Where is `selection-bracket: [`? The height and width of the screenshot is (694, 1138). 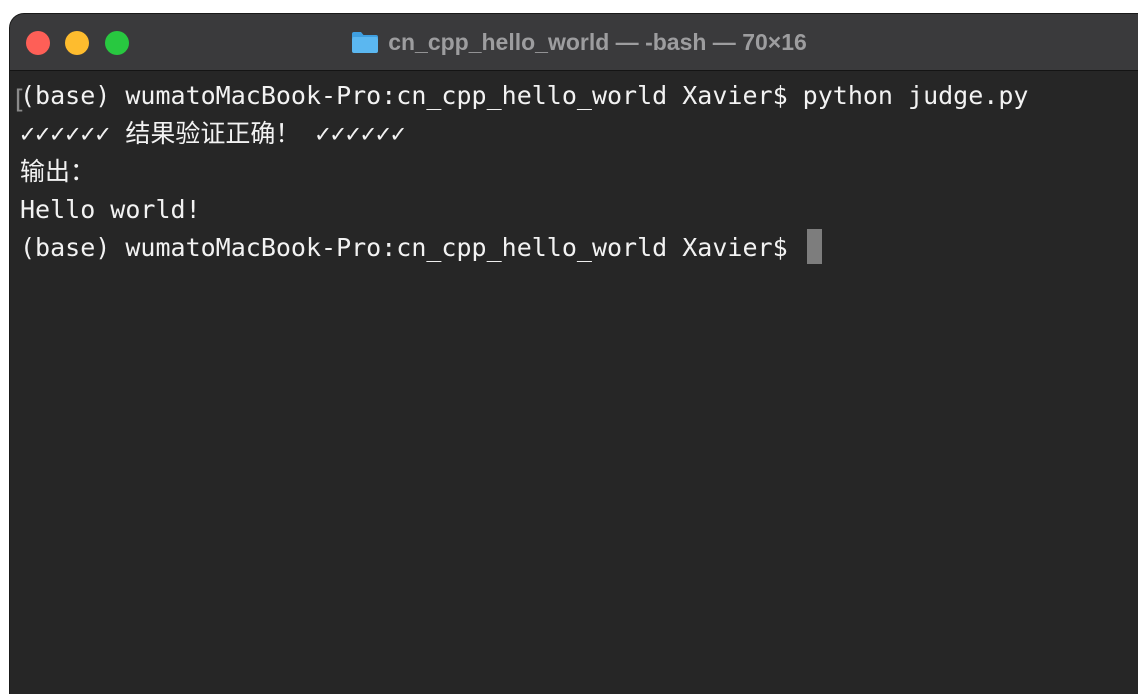 selection-bracket: [ is located at coordinates (19, 100).